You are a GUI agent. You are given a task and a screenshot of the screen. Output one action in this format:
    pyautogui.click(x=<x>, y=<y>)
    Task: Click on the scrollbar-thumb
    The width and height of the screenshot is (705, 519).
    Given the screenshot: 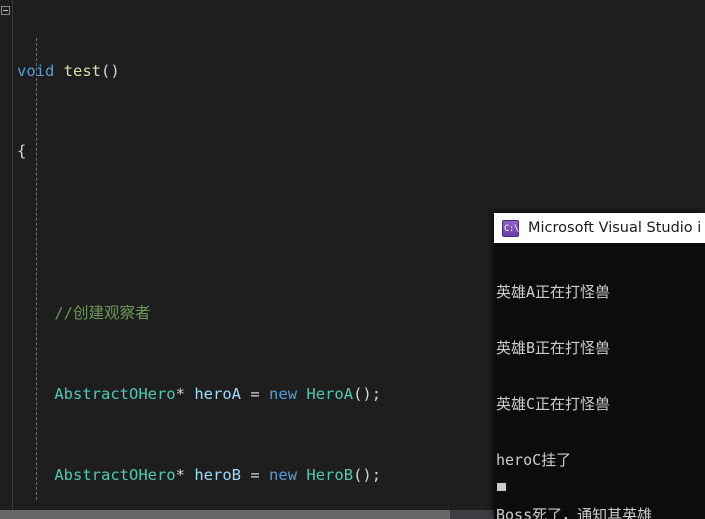 What is the action you would take?
    pyautogui.click(x=225, y=514)
    